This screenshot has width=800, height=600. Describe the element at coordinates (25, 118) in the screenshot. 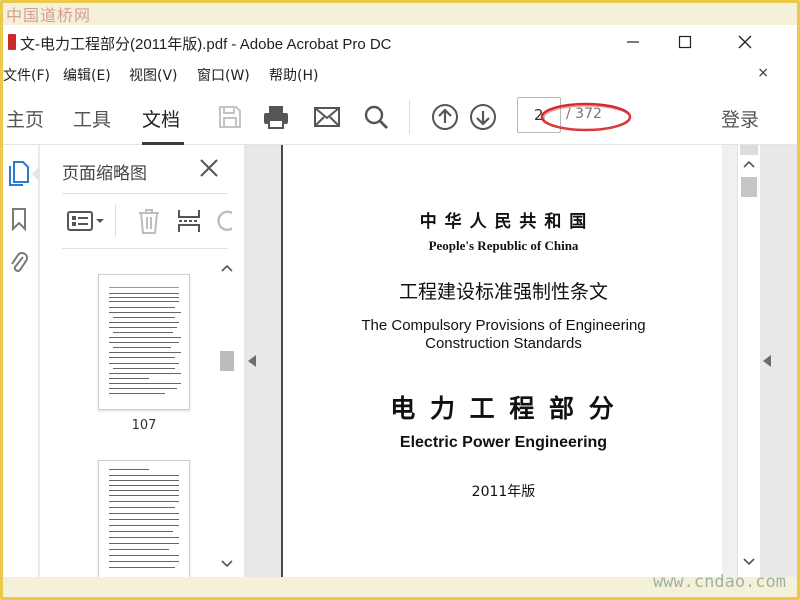

I see `tab-home: 主页` at that location.